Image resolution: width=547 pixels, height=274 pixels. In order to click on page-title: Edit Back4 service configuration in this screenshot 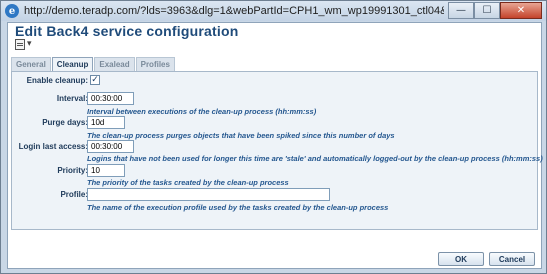, I will do `click(127, 31)`.